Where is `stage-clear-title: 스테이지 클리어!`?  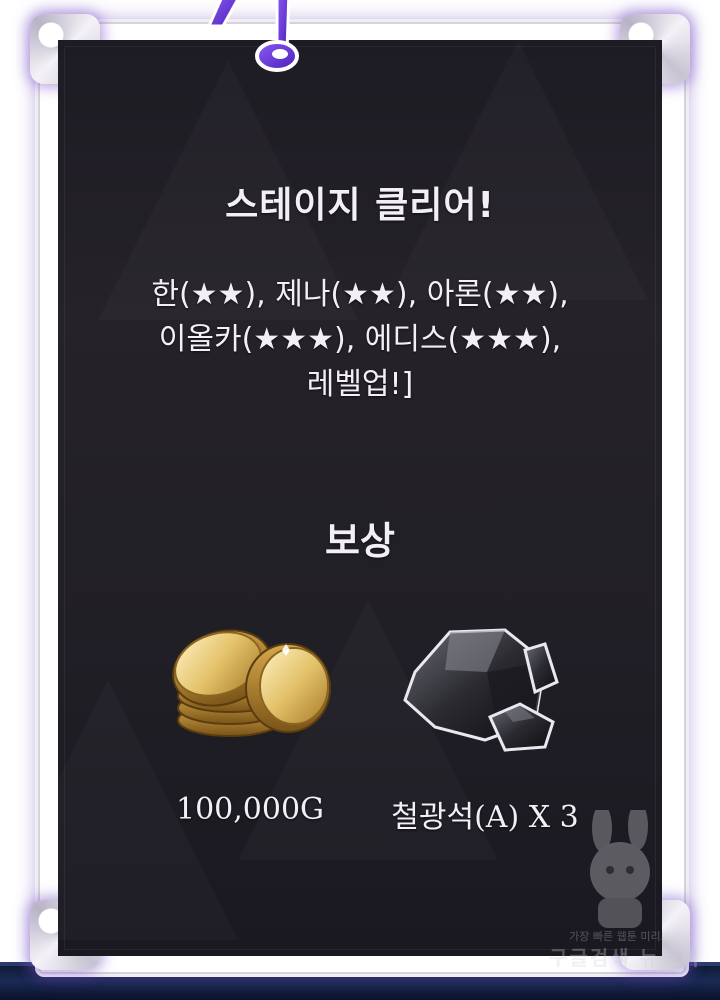
stage-clear-title: 스테이지 클리어! is located at coordinates (360, 205).